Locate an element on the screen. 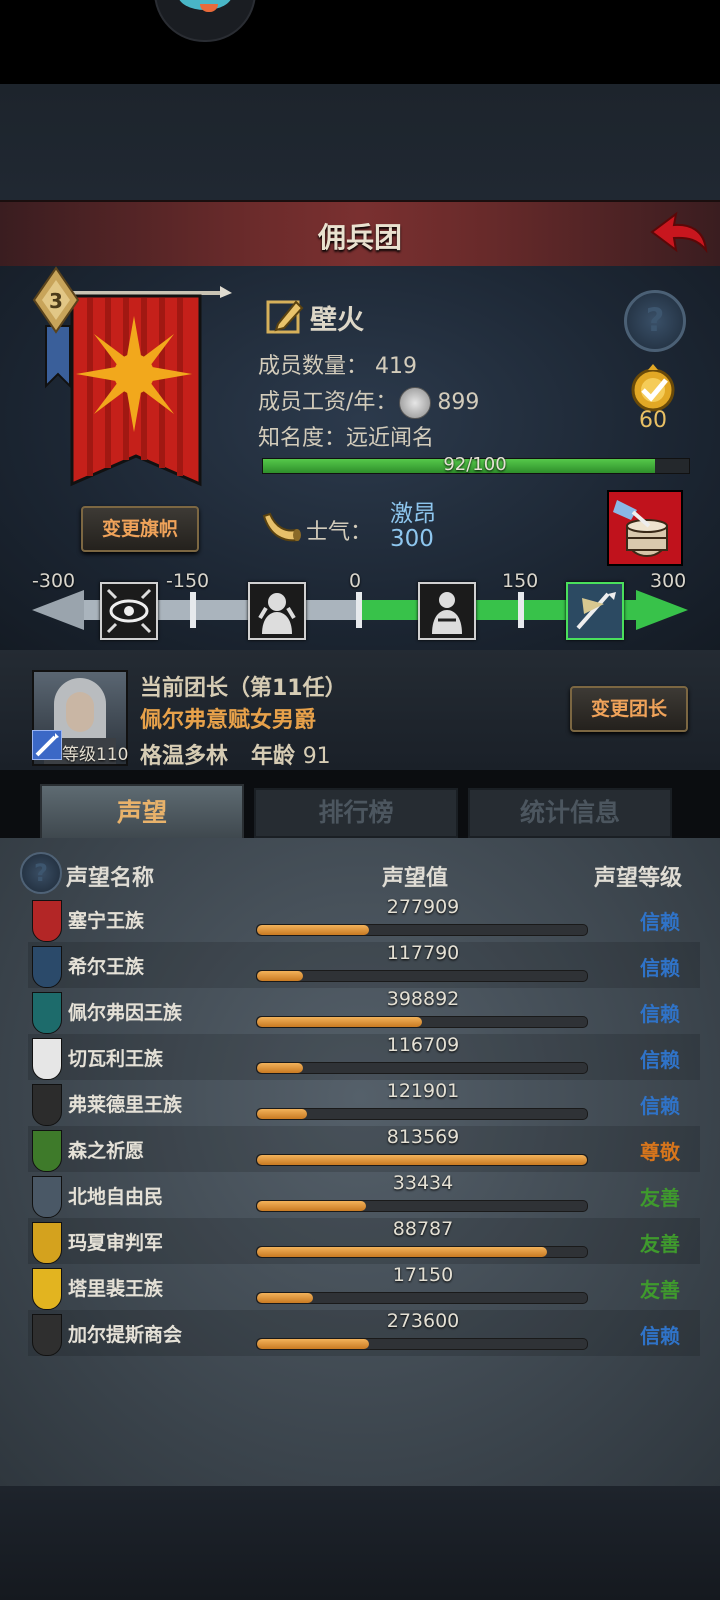 The image size is (720, 1600). mood-calm-icon is located at coordinates (447, 611).